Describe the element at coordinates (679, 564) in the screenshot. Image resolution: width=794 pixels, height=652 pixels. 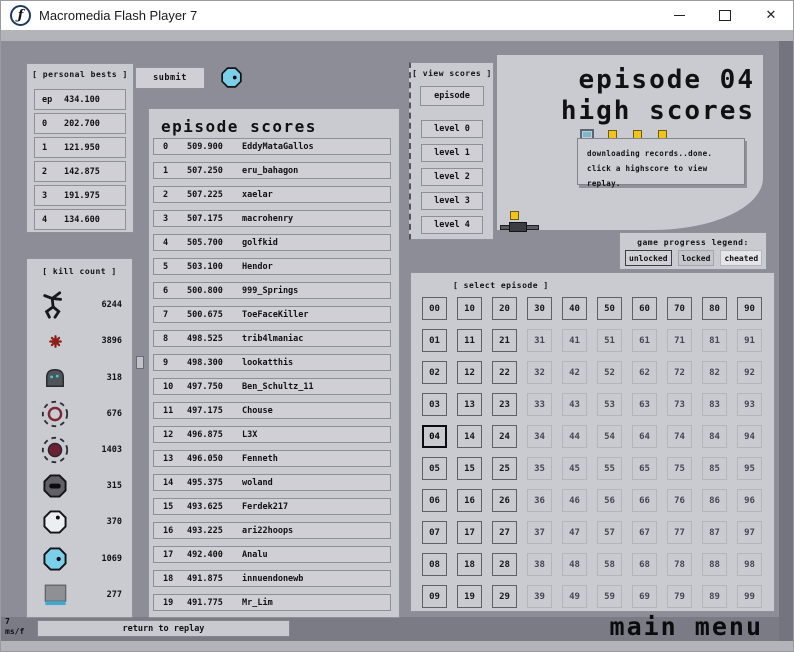
I see `episode-cell-78: 78` at that location.